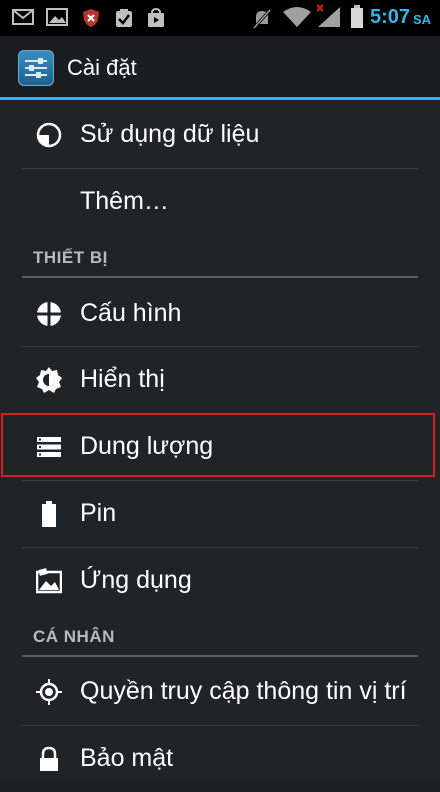 The width and height of the screenshot is (440, 792). What do you see at coordinates (131, 313) in the screenshot?
I see `list-item-label: Cấu hình` at bounding box center [131, 313].